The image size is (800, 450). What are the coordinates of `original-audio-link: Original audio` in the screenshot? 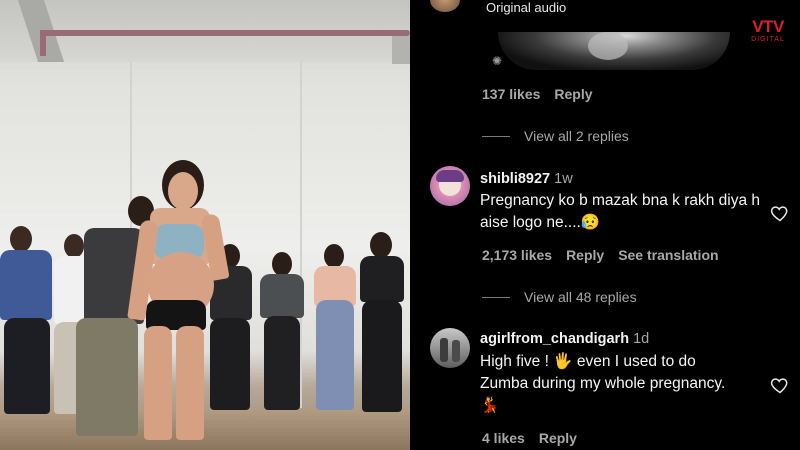 It's located at (526, 7).